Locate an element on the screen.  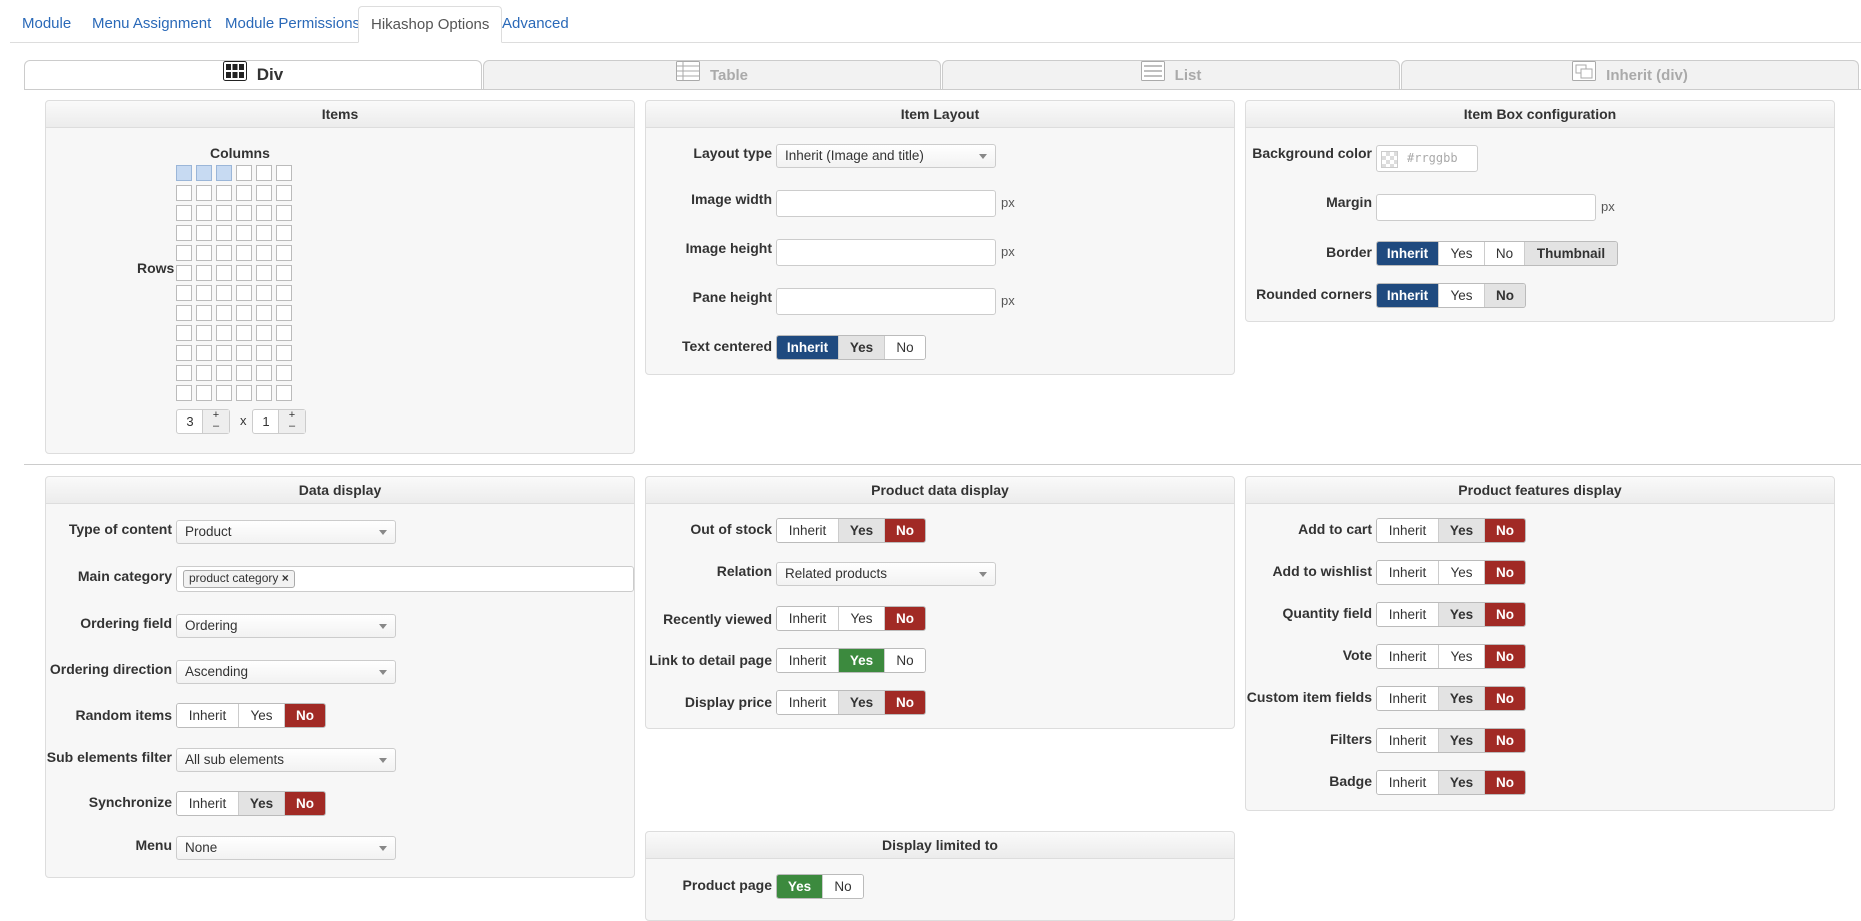
rows-value: 1 is located at coordinates (266, 421).